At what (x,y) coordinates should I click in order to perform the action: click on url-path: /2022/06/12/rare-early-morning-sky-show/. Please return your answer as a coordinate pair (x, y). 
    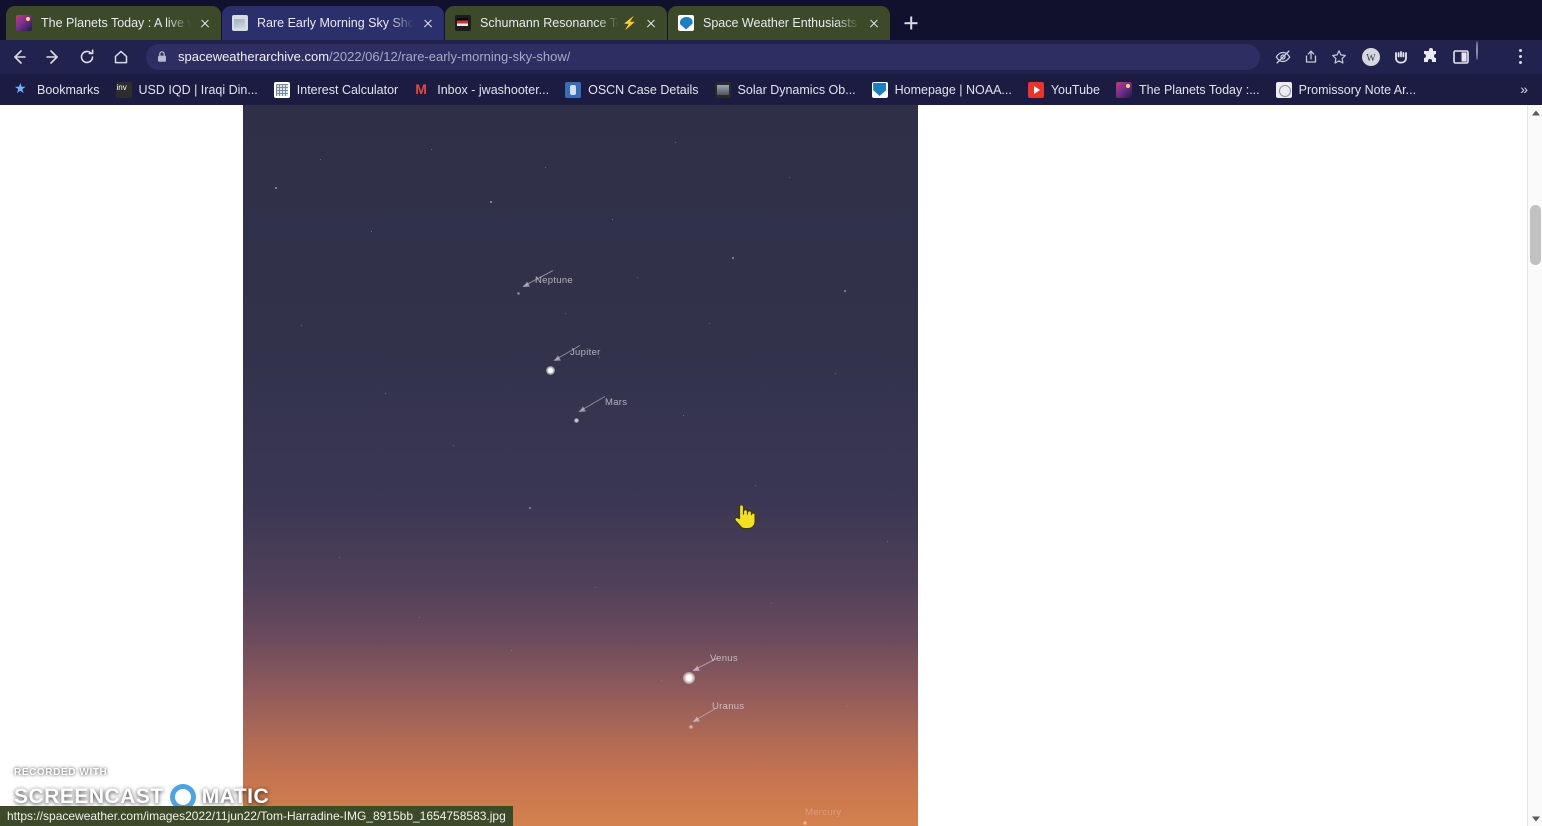
    Looking at the image, I should click on (450, 56).